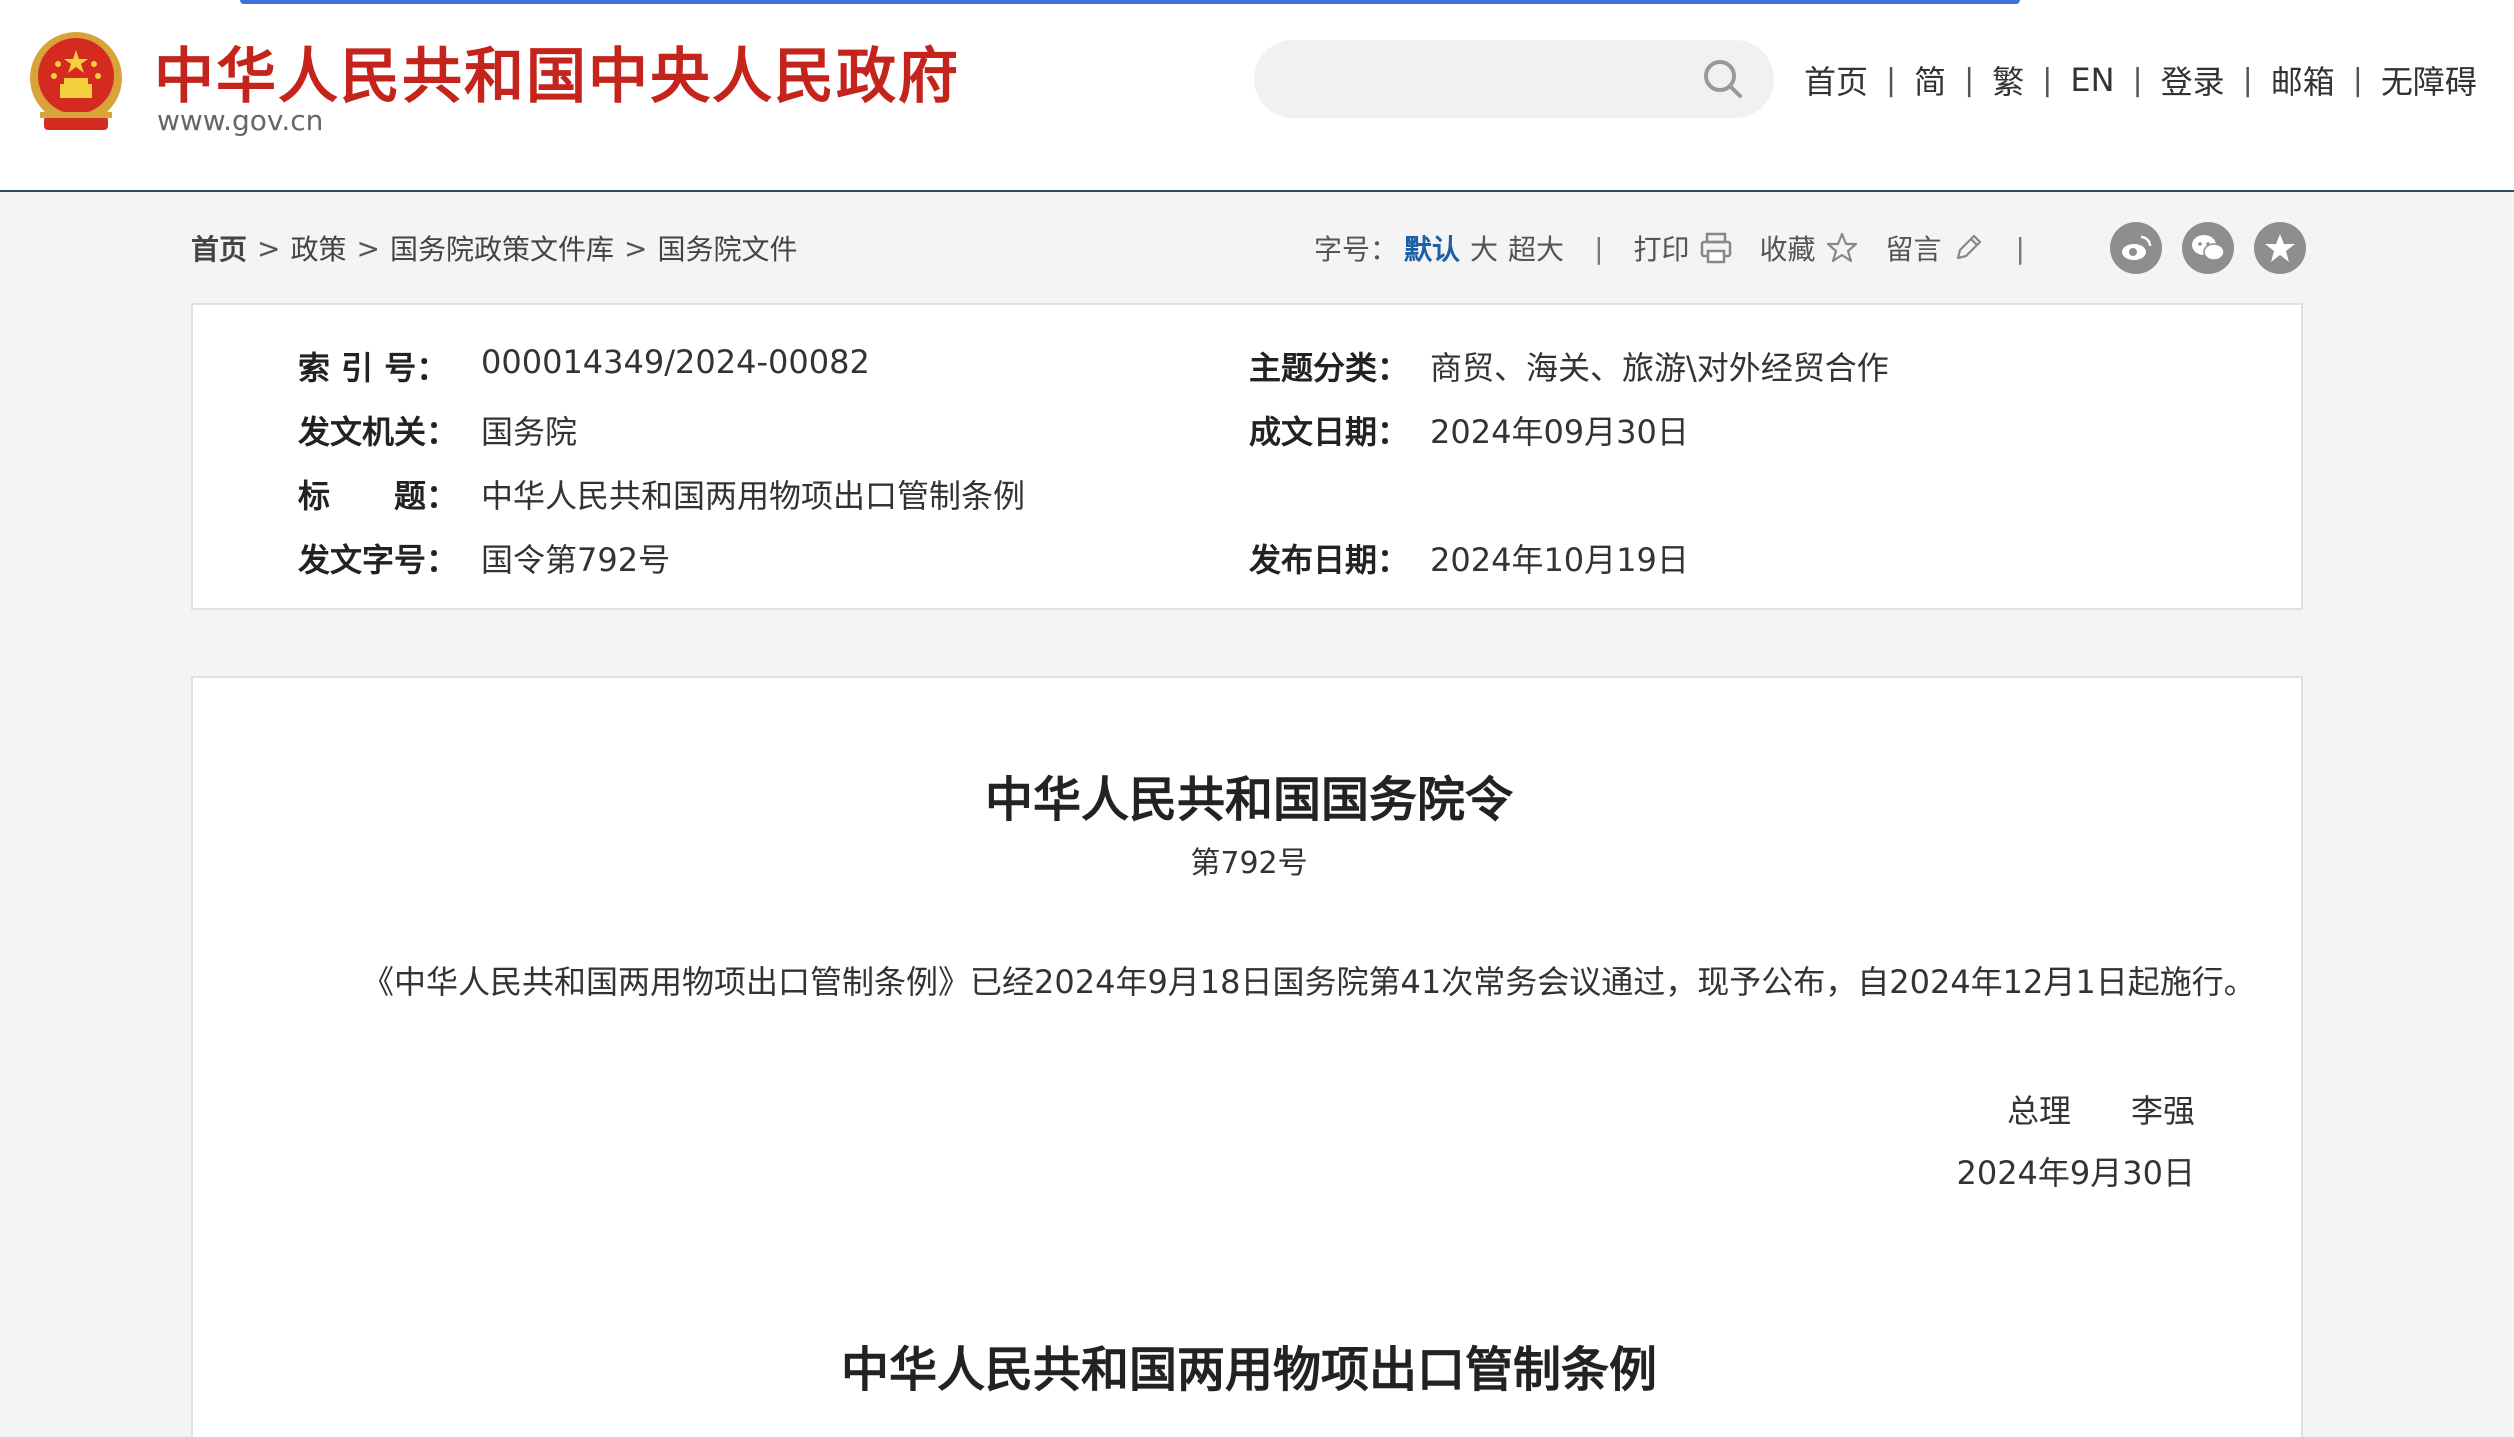 The height and width of the screenshot is (1437, 2514). What do you see at coordinates (557, 71) in the screenshot?
I see `site-title: 中华人民共和国中央人民政府` at bounding box center [557, 71].